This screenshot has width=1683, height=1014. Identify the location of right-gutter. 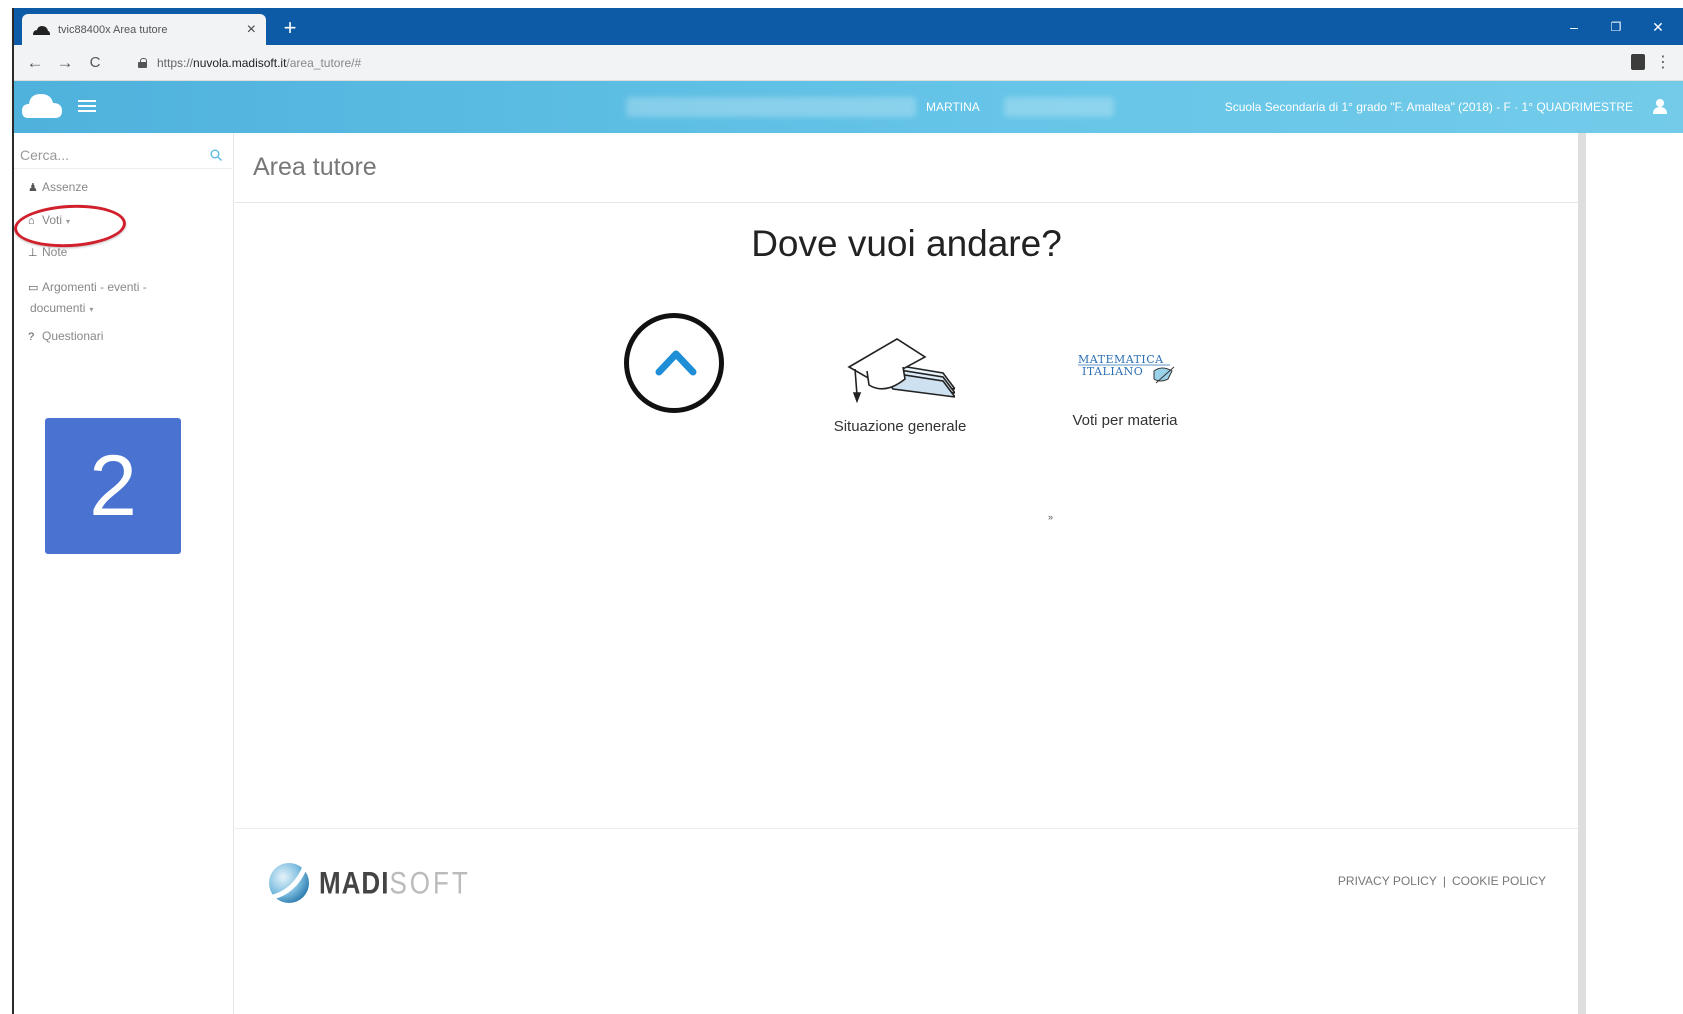
(1630, 573).